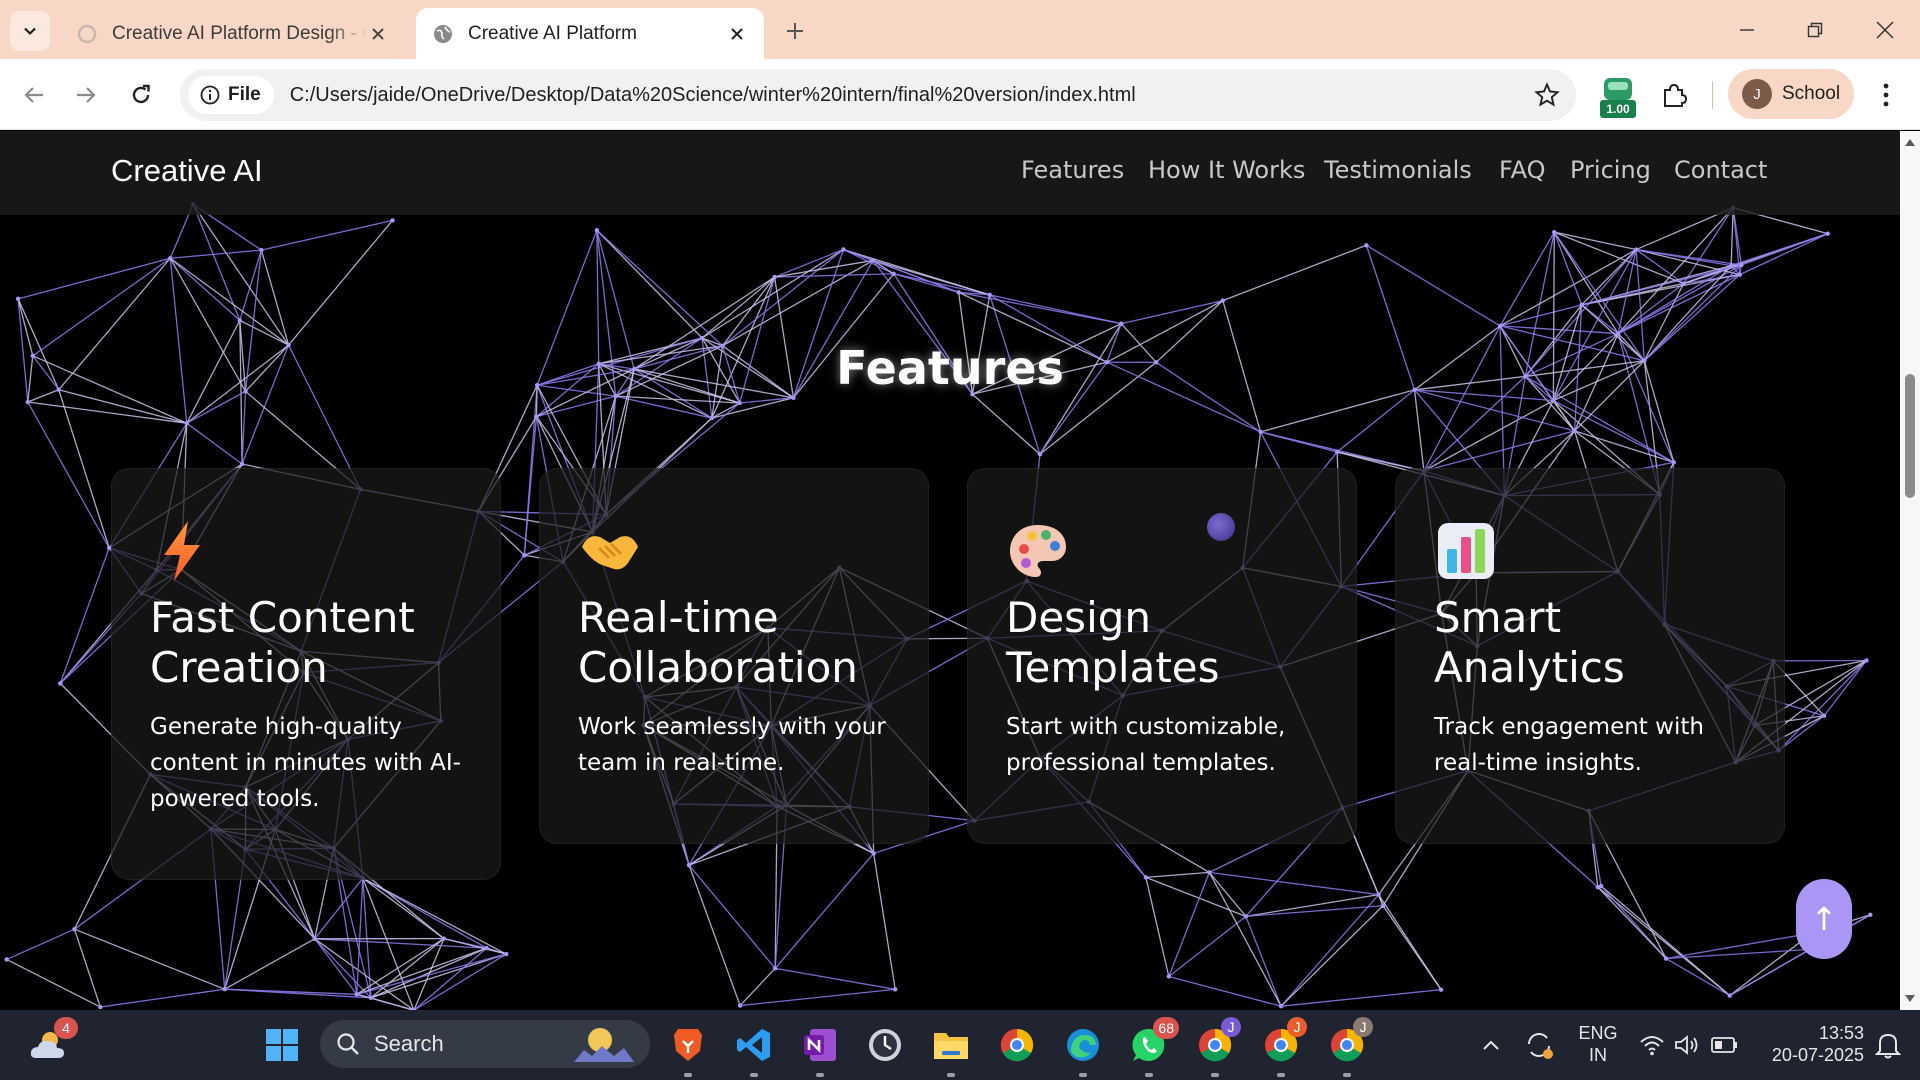  What do you see at coordinates (688, 1050) in the screenshot?
I see `brave-browser-app` at bounding box center [688, 1050].